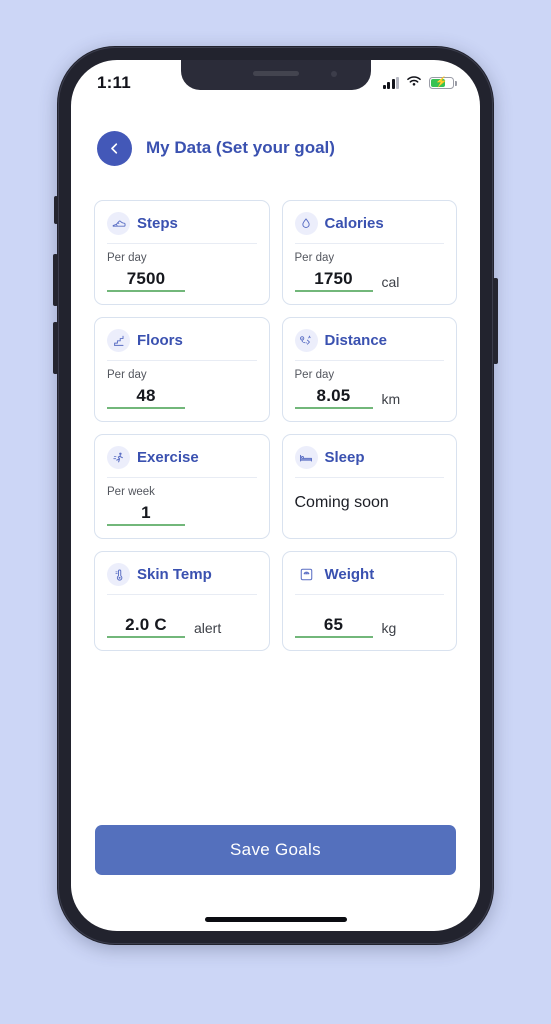 This screenshot has height=1024, width=551. What do you see at coordinates (182, 601) in the screenshot?
I see `goal-card-skin-temp: Skin Temp 2.0 C alert` at bounding box center [182, 601].